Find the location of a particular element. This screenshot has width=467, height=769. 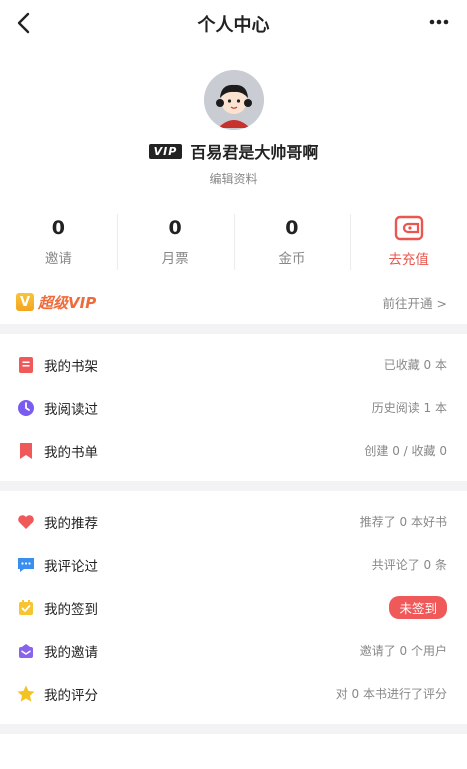

menu-item-booklist: 我的书单 创建 0 / 收藏 0 is located at coordinates (233, 450).